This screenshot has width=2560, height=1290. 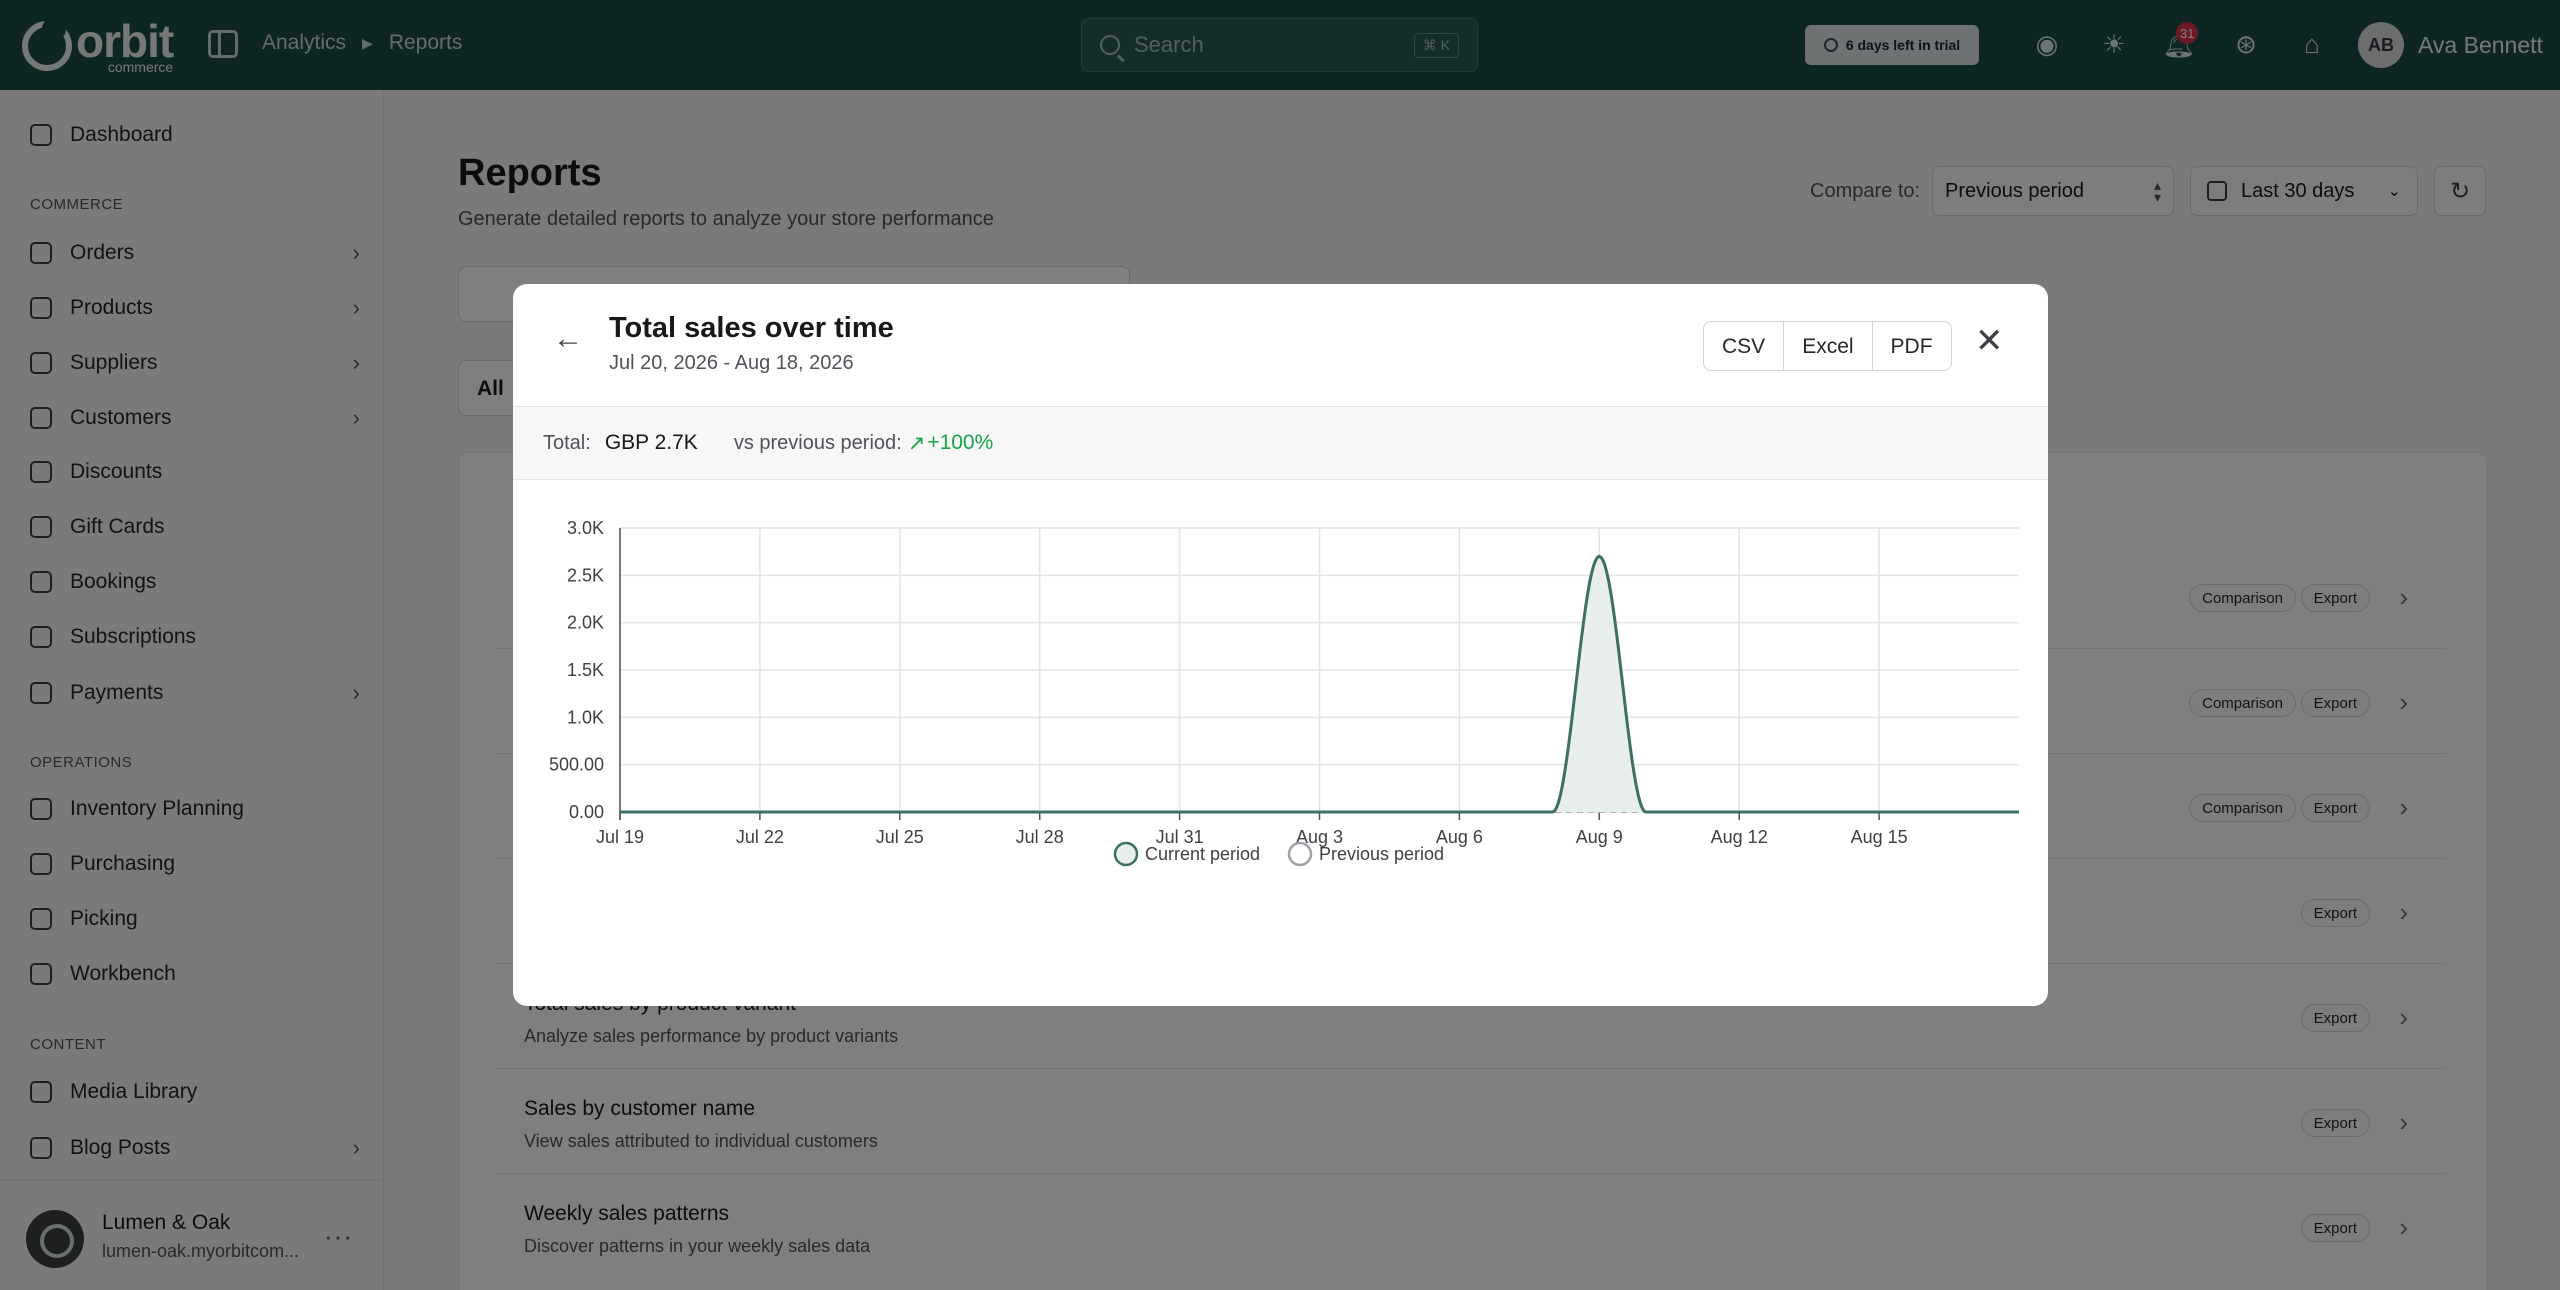 I want to click on x-tick-label: Aug 9, so click(x=1599, y=837).